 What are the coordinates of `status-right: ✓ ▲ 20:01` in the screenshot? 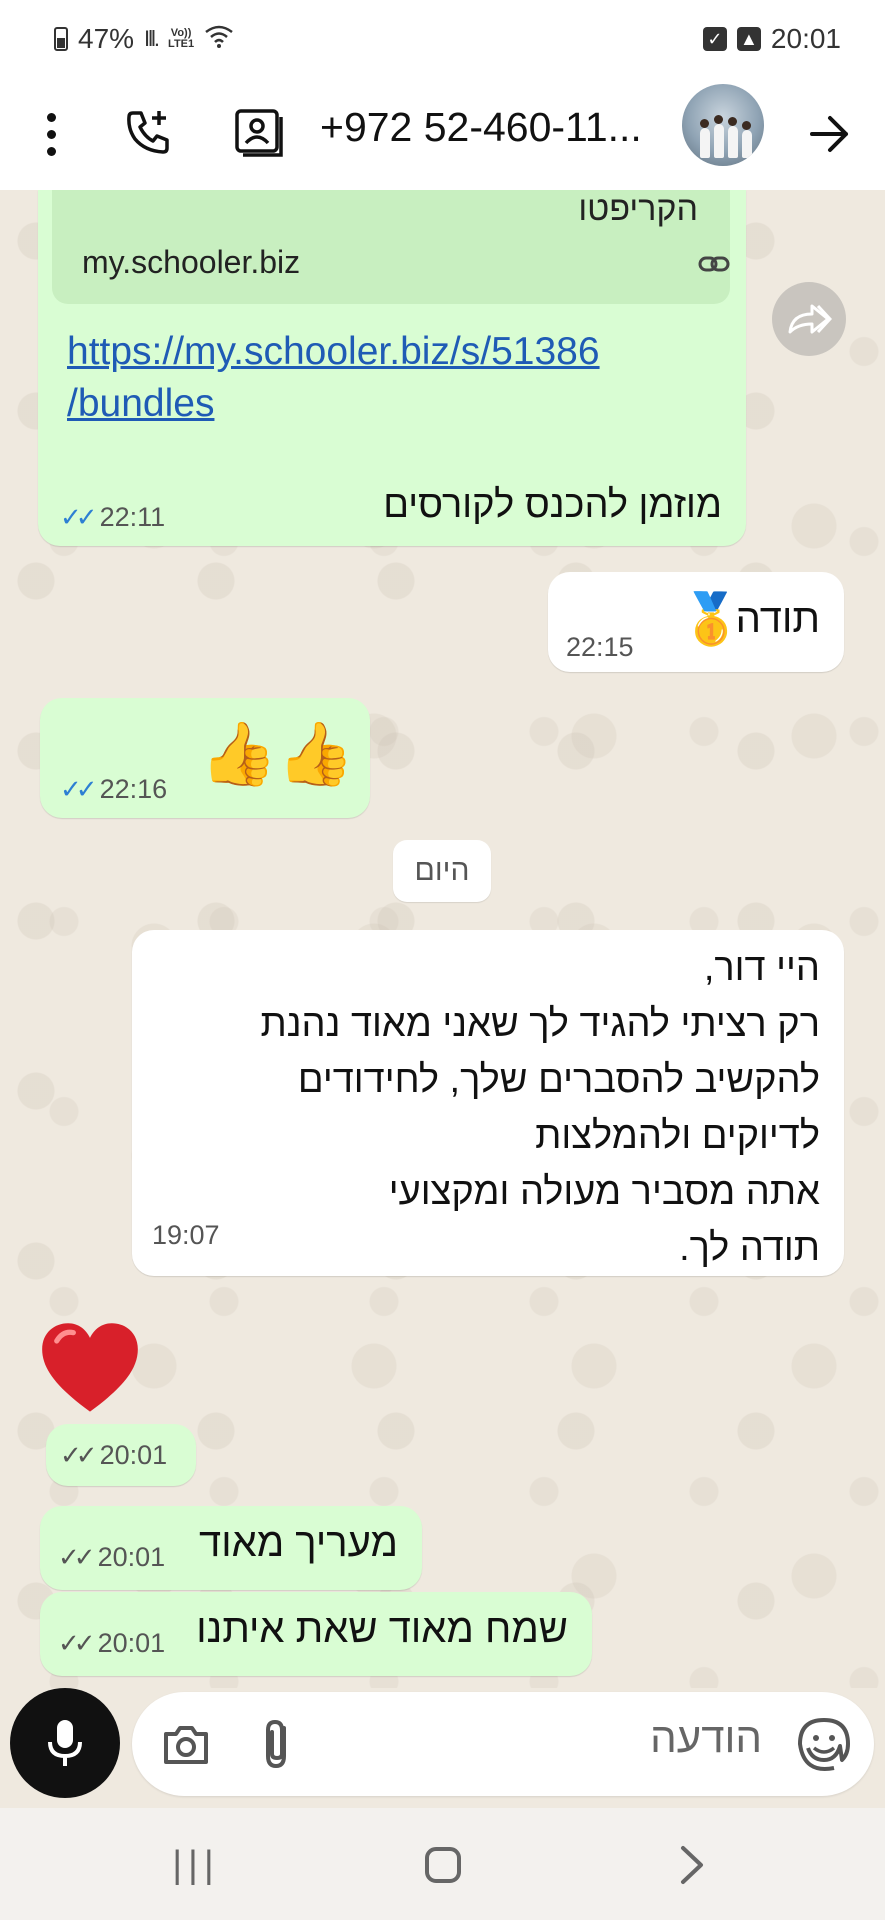 It's located at (771, 39).